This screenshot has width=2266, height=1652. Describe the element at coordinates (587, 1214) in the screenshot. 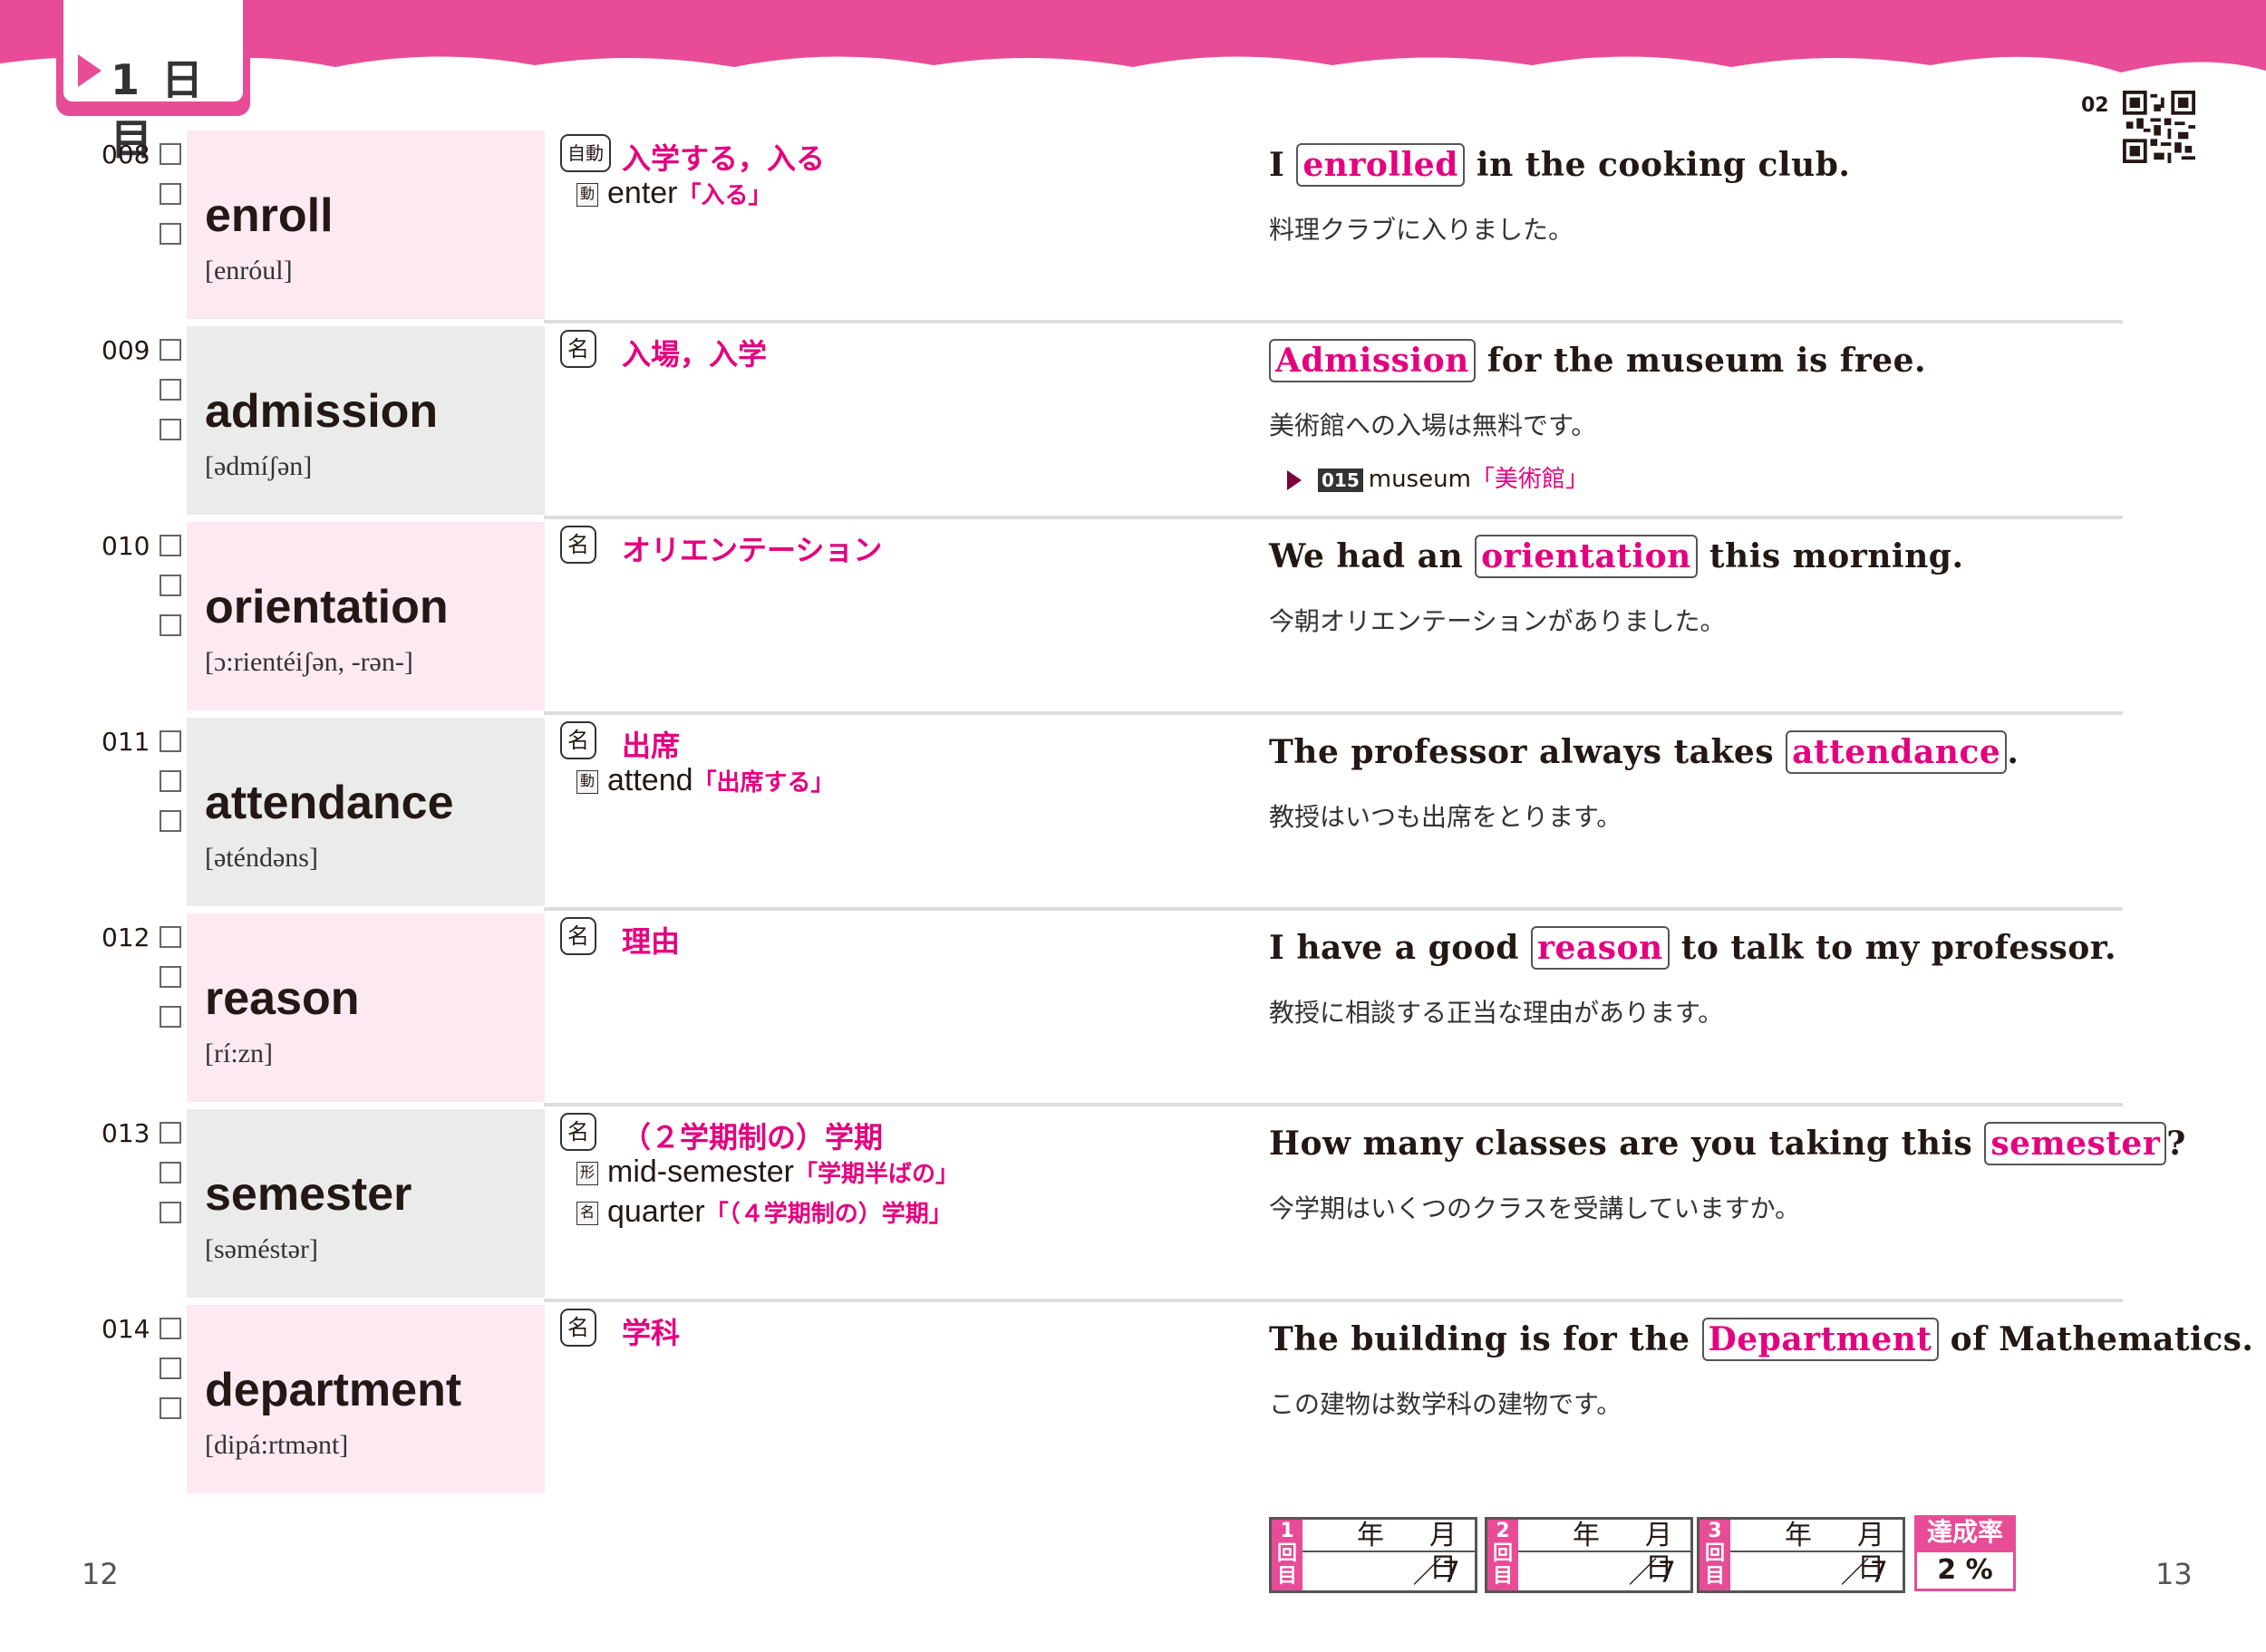

I see `related-pos-badge: 名` at that location.